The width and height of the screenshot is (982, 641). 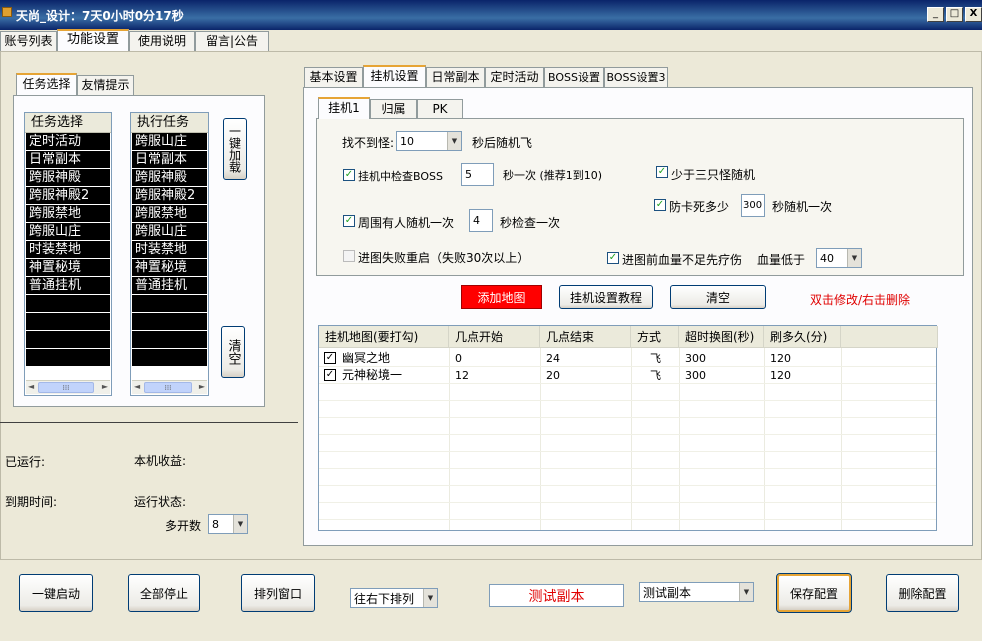 What do you see at coordinates (494, 358) in the screenshot?
I see `row-start: 0` at bounding box center [494, 358].